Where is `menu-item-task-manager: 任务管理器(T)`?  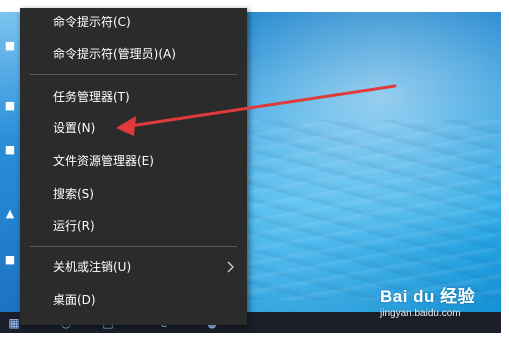 menu-item-task-manager: 任务管理器(T) is located at coordinates (133, 97).